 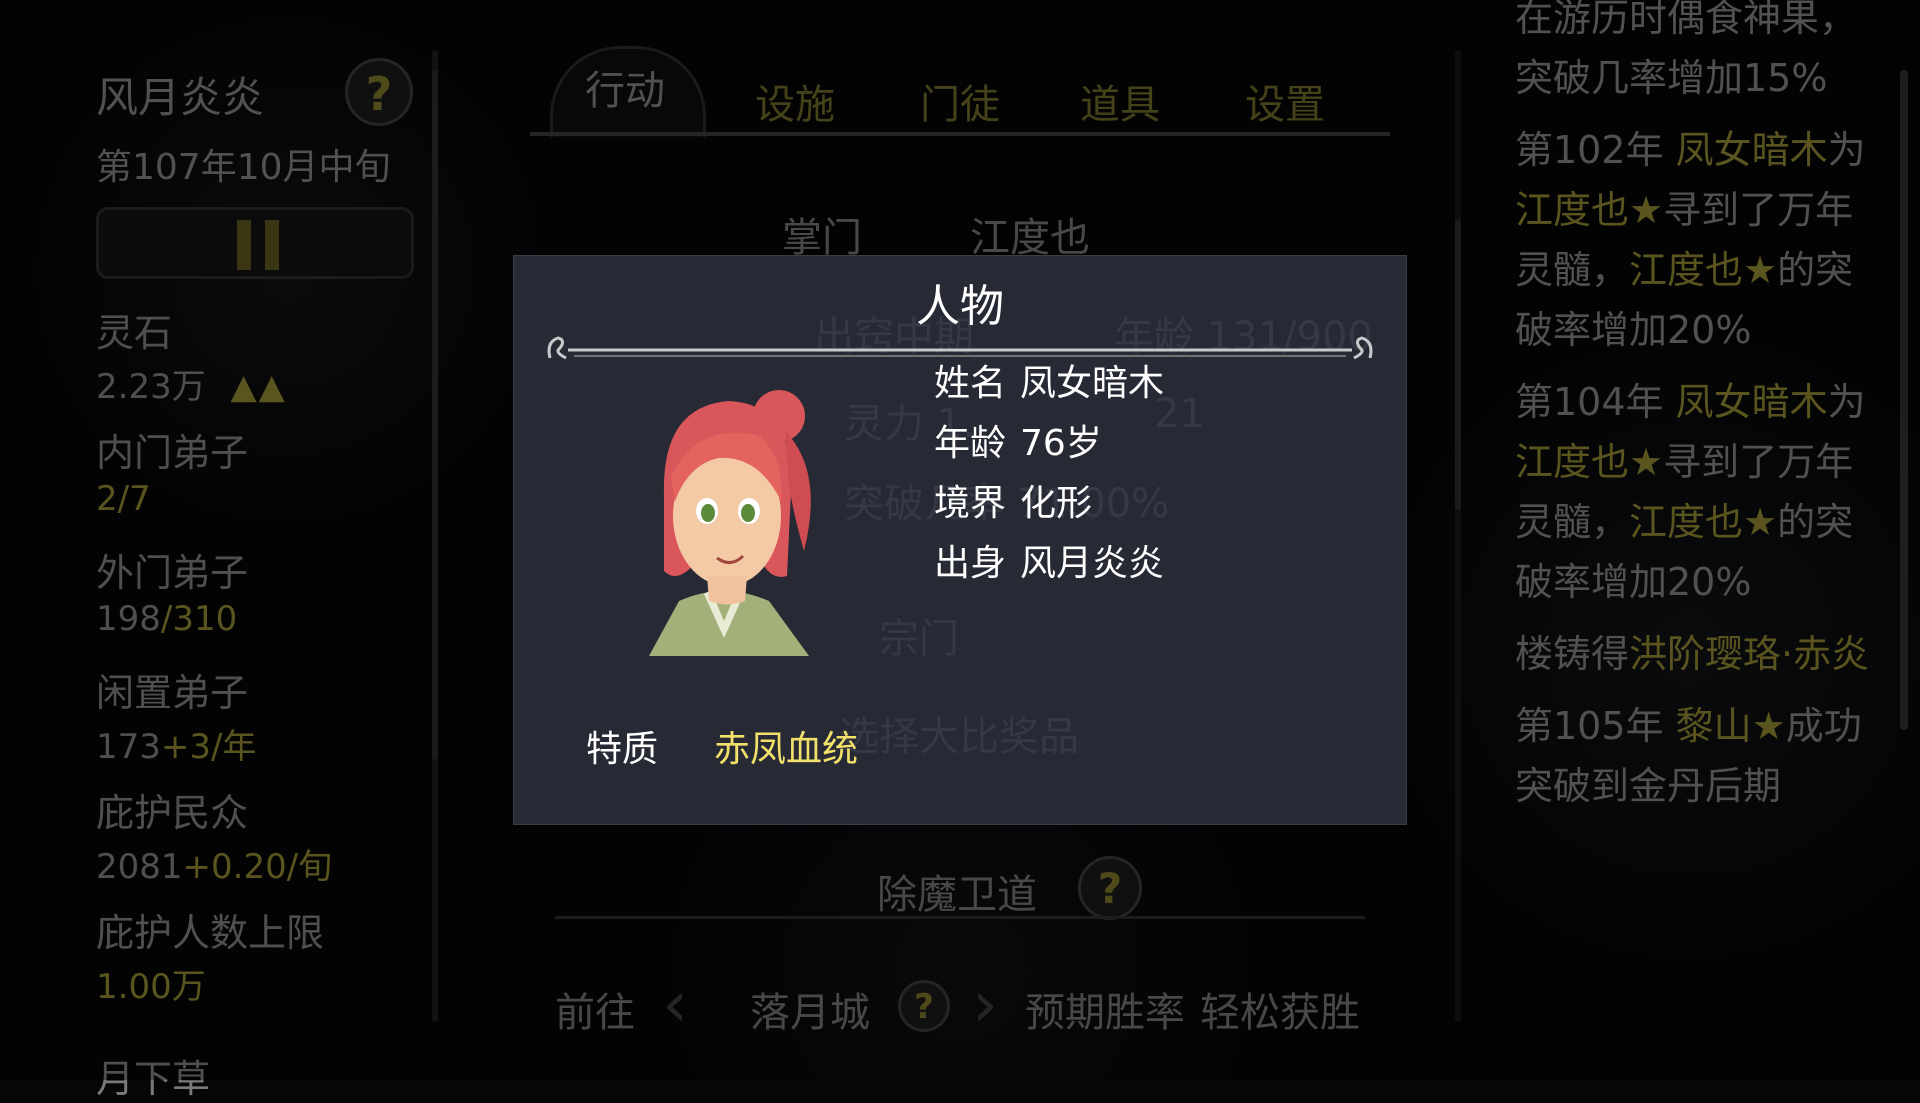 What do you see at coordinates (1018, 443) in the screenshot?
I see `info-age: 年龄 76岁` at bounding box center [1018, 443].